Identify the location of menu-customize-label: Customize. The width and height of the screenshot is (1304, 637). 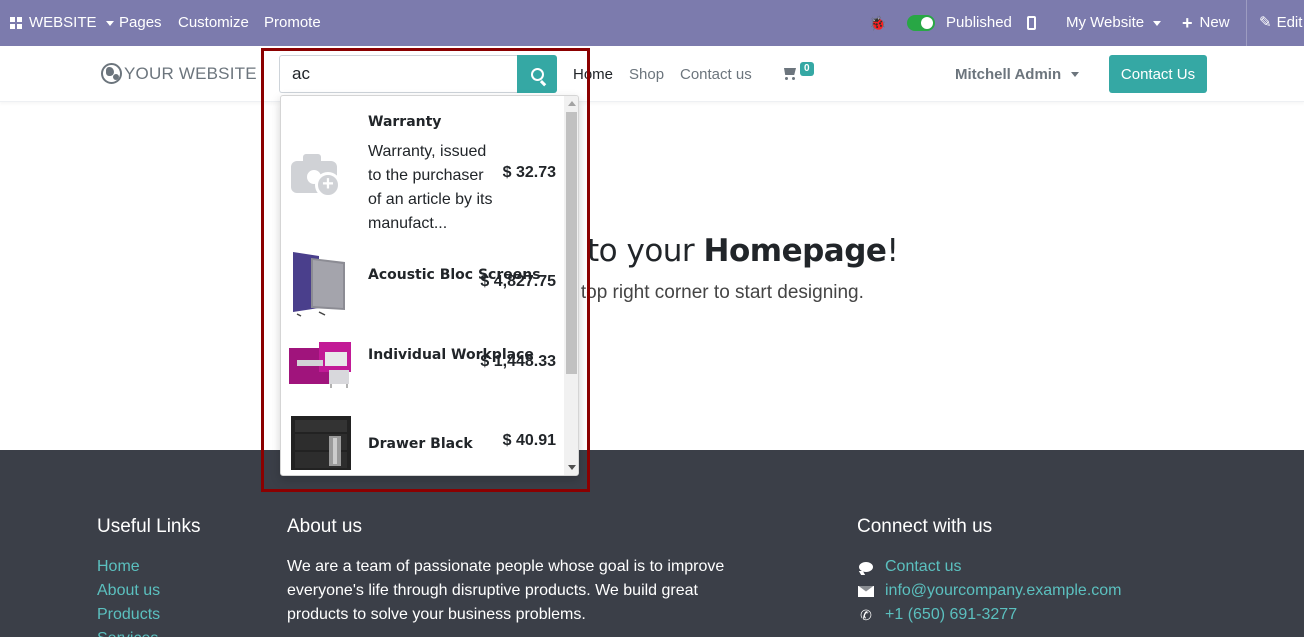
(213, 22).